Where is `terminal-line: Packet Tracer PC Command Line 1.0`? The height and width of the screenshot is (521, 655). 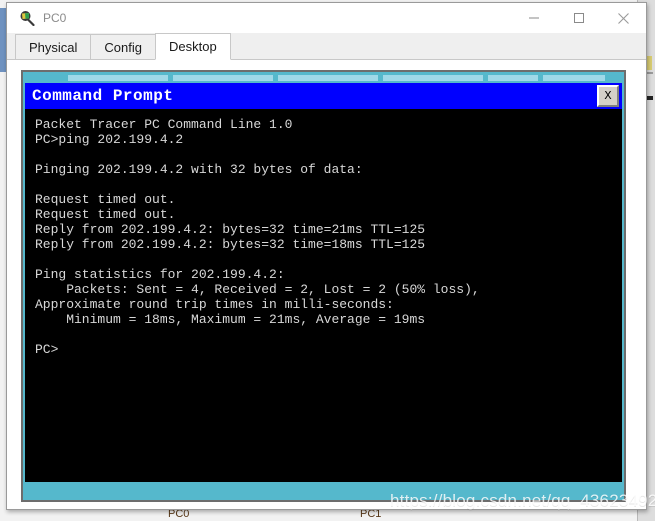 terminal-line: Packet Tracer PC Command Line 1.0 is located at coordinates (164, 124).